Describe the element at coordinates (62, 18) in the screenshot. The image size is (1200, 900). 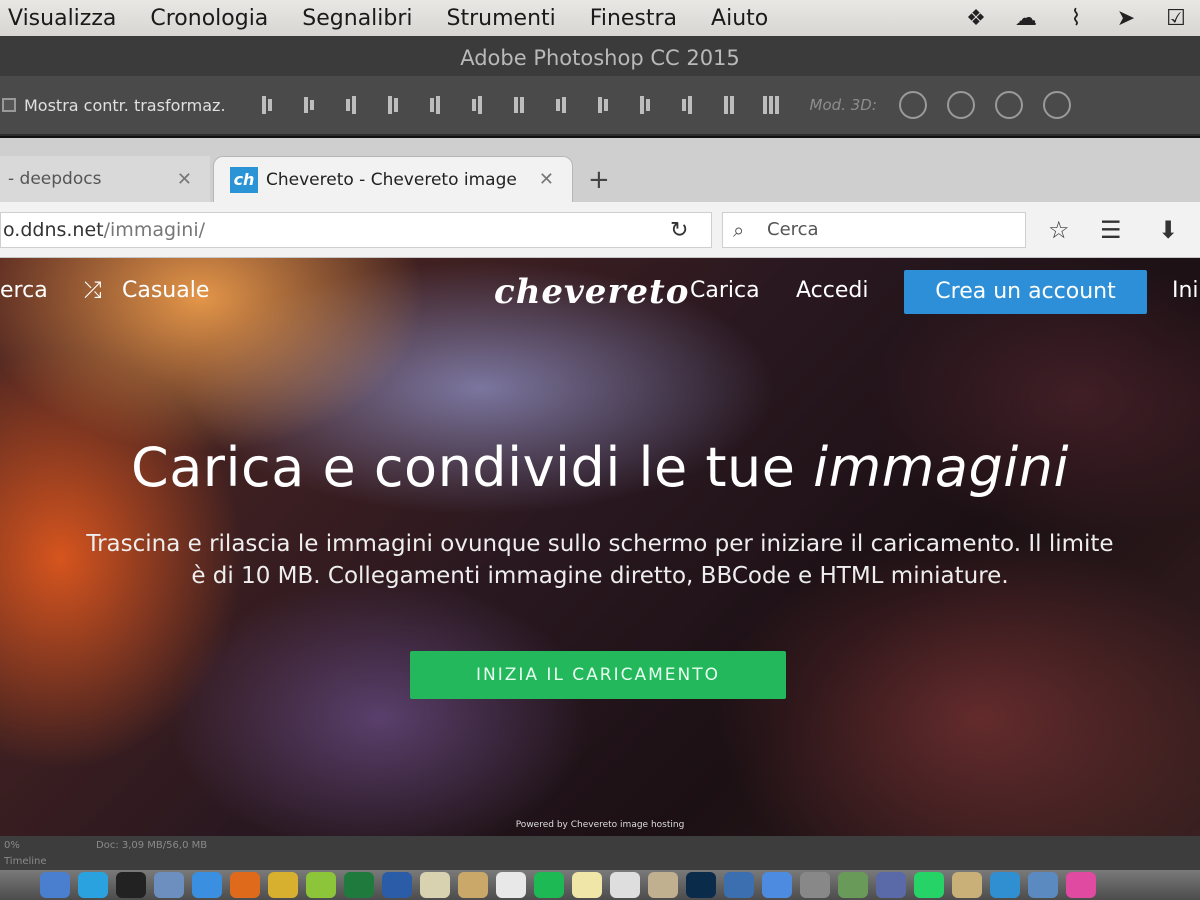
I see `menu-visualizza: Visualizza` at that location.